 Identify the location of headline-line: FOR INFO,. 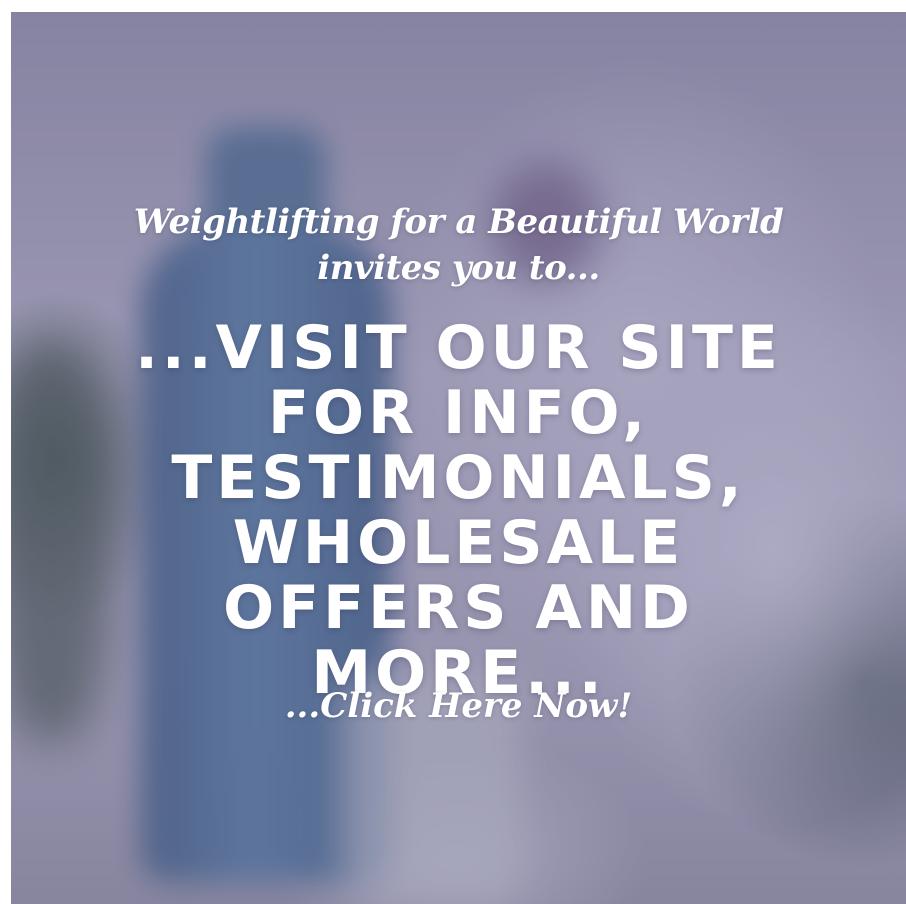
(458, 413).